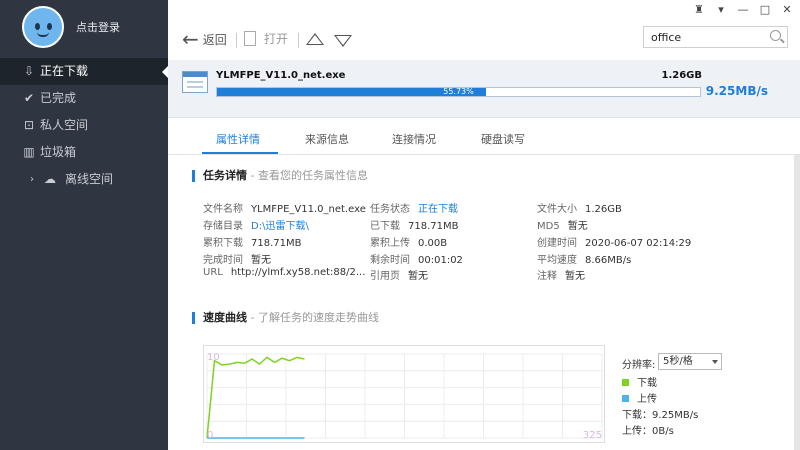  I want to click on detail-value: 0.00B, so click(433, 243).